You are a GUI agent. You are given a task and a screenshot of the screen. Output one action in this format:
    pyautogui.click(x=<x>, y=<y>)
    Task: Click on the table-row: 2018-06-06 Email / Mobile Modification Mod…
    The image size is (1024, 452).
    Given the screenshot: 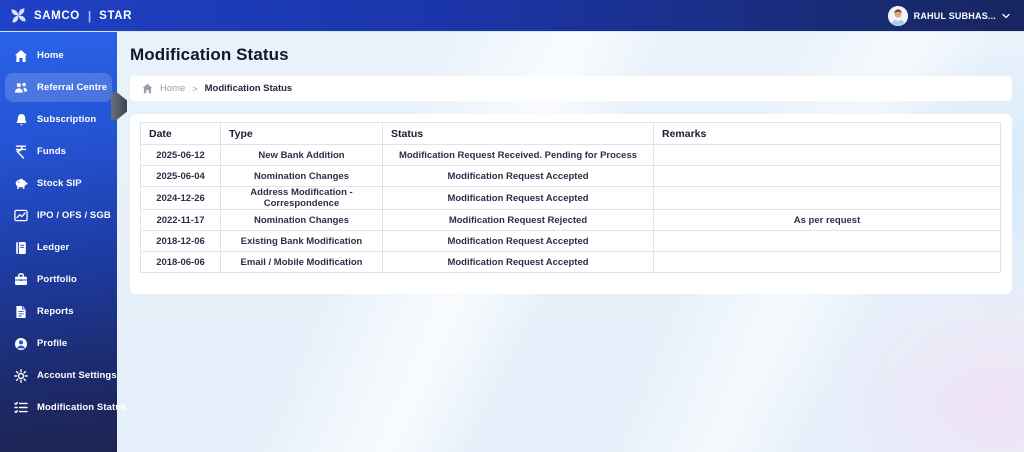 What is the action you would take?
    pyautogui.click(x=570, y=262)
    